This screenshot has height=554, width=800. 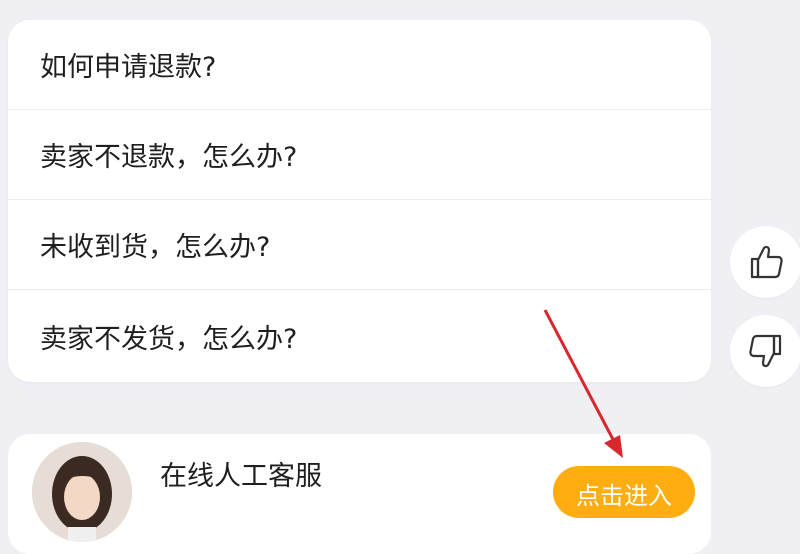 What do you see at coordinates (169, 339) in the screenshot?
I see `faq-item-label: 卖家不发货，怎么办?` at bounding box center [169, 339].